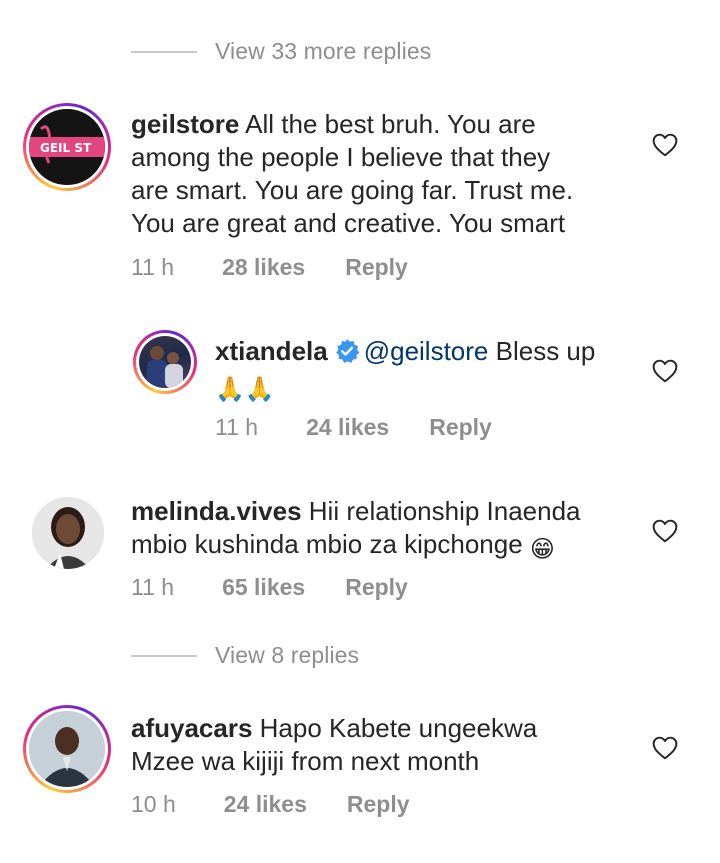 The width and height of the screenshot is (720, 863). I want to click on comment-meta: 11 h 65 likes Reply, so click(269, 587).